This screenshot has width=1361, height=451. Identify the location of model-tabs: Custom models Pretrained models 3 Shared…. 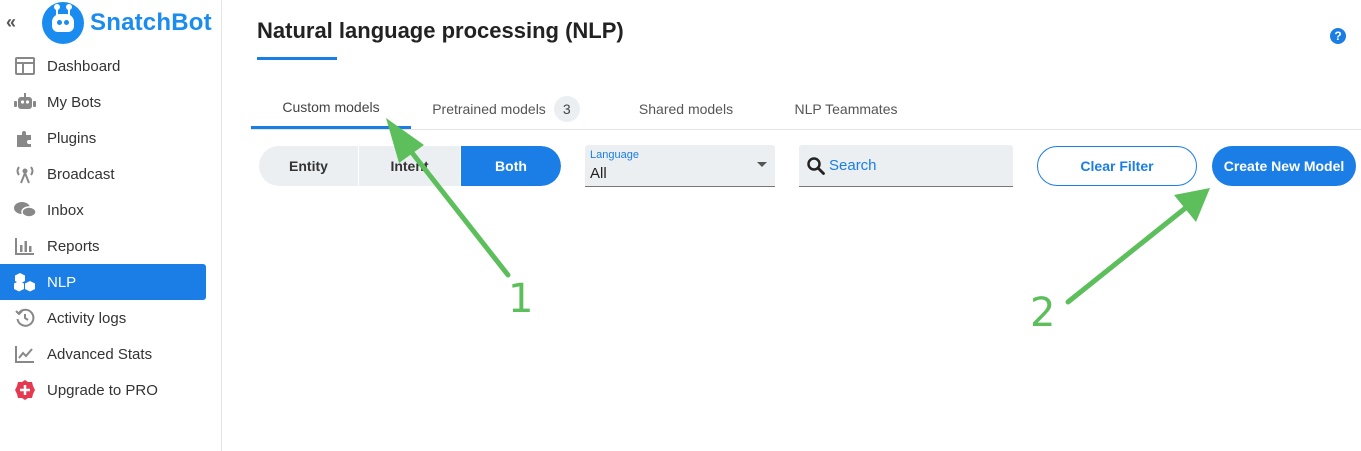
(806, 109).